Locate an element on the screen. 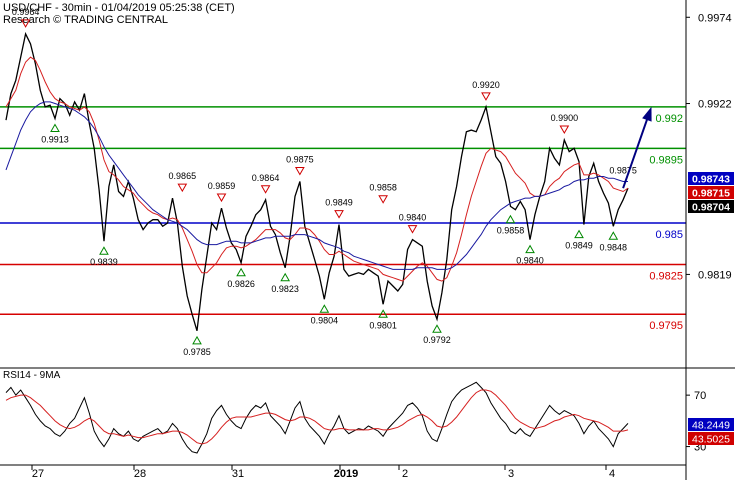 The height and width of the screenshot is (480, 735). series-rsi is located at coordinates (317, 417).